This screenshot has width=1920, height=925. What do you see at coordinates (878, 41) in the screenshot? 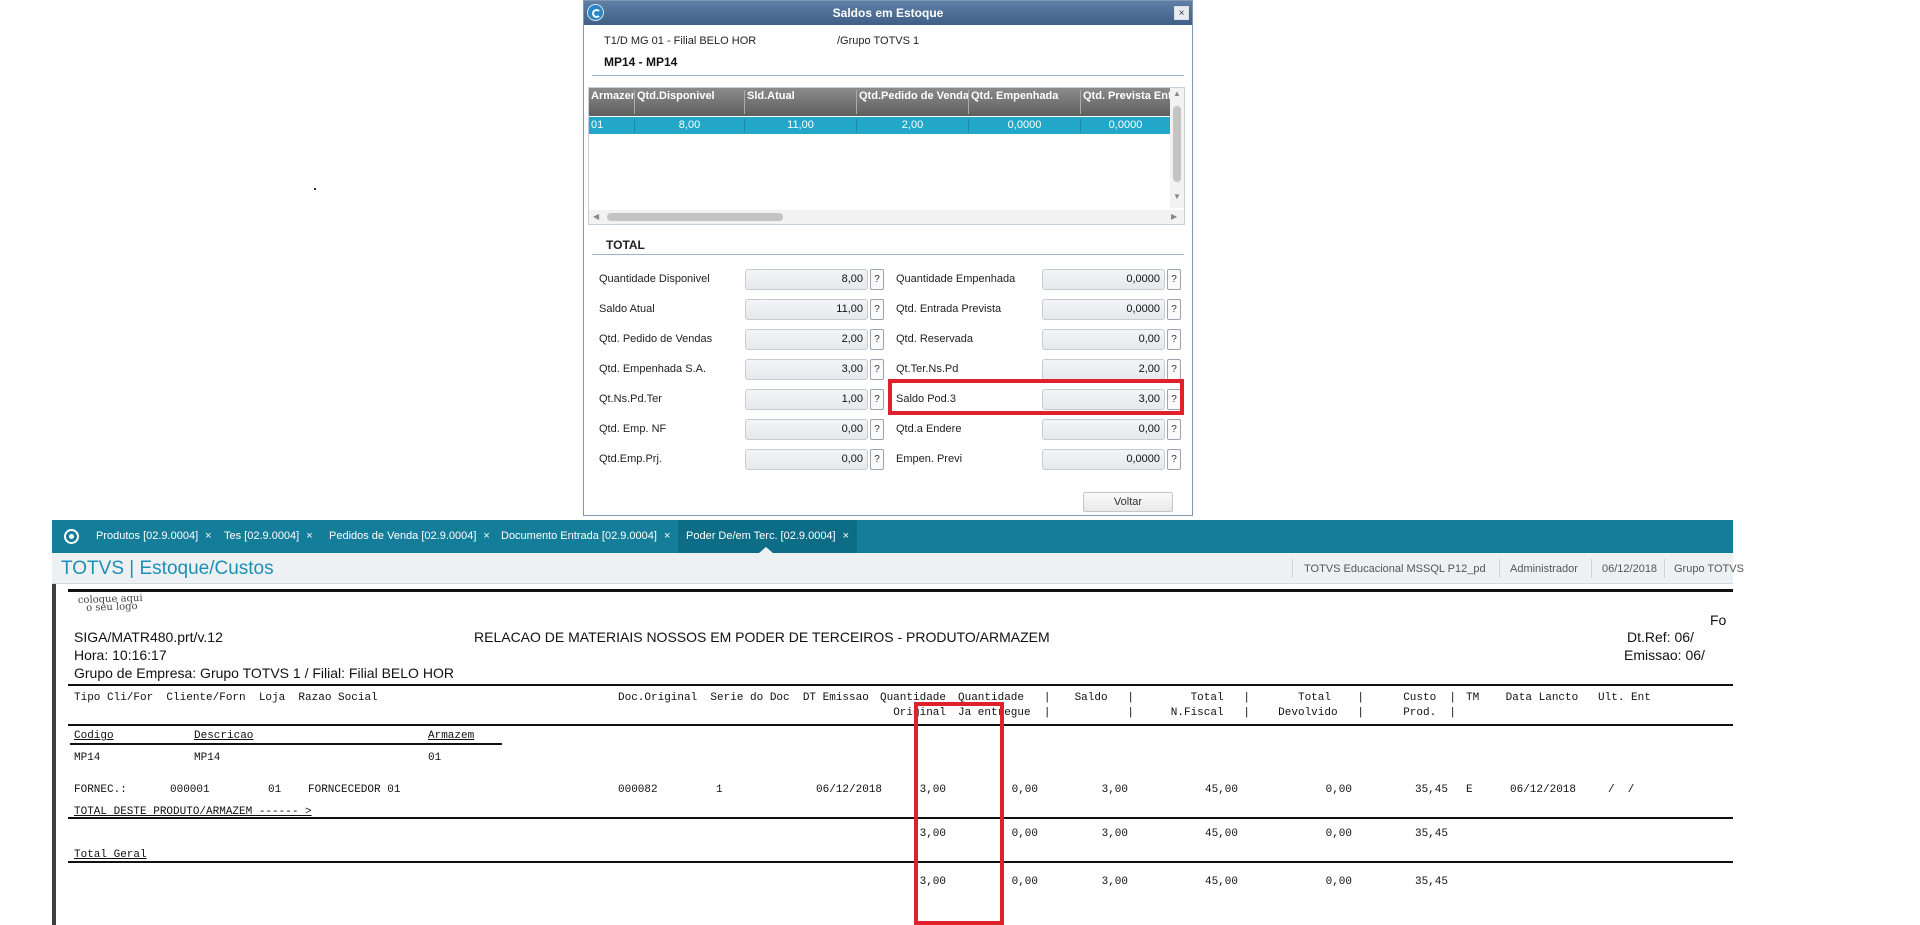
I see `group-label: /Grupo TOTVS 1` at bounding box center [878, 41].